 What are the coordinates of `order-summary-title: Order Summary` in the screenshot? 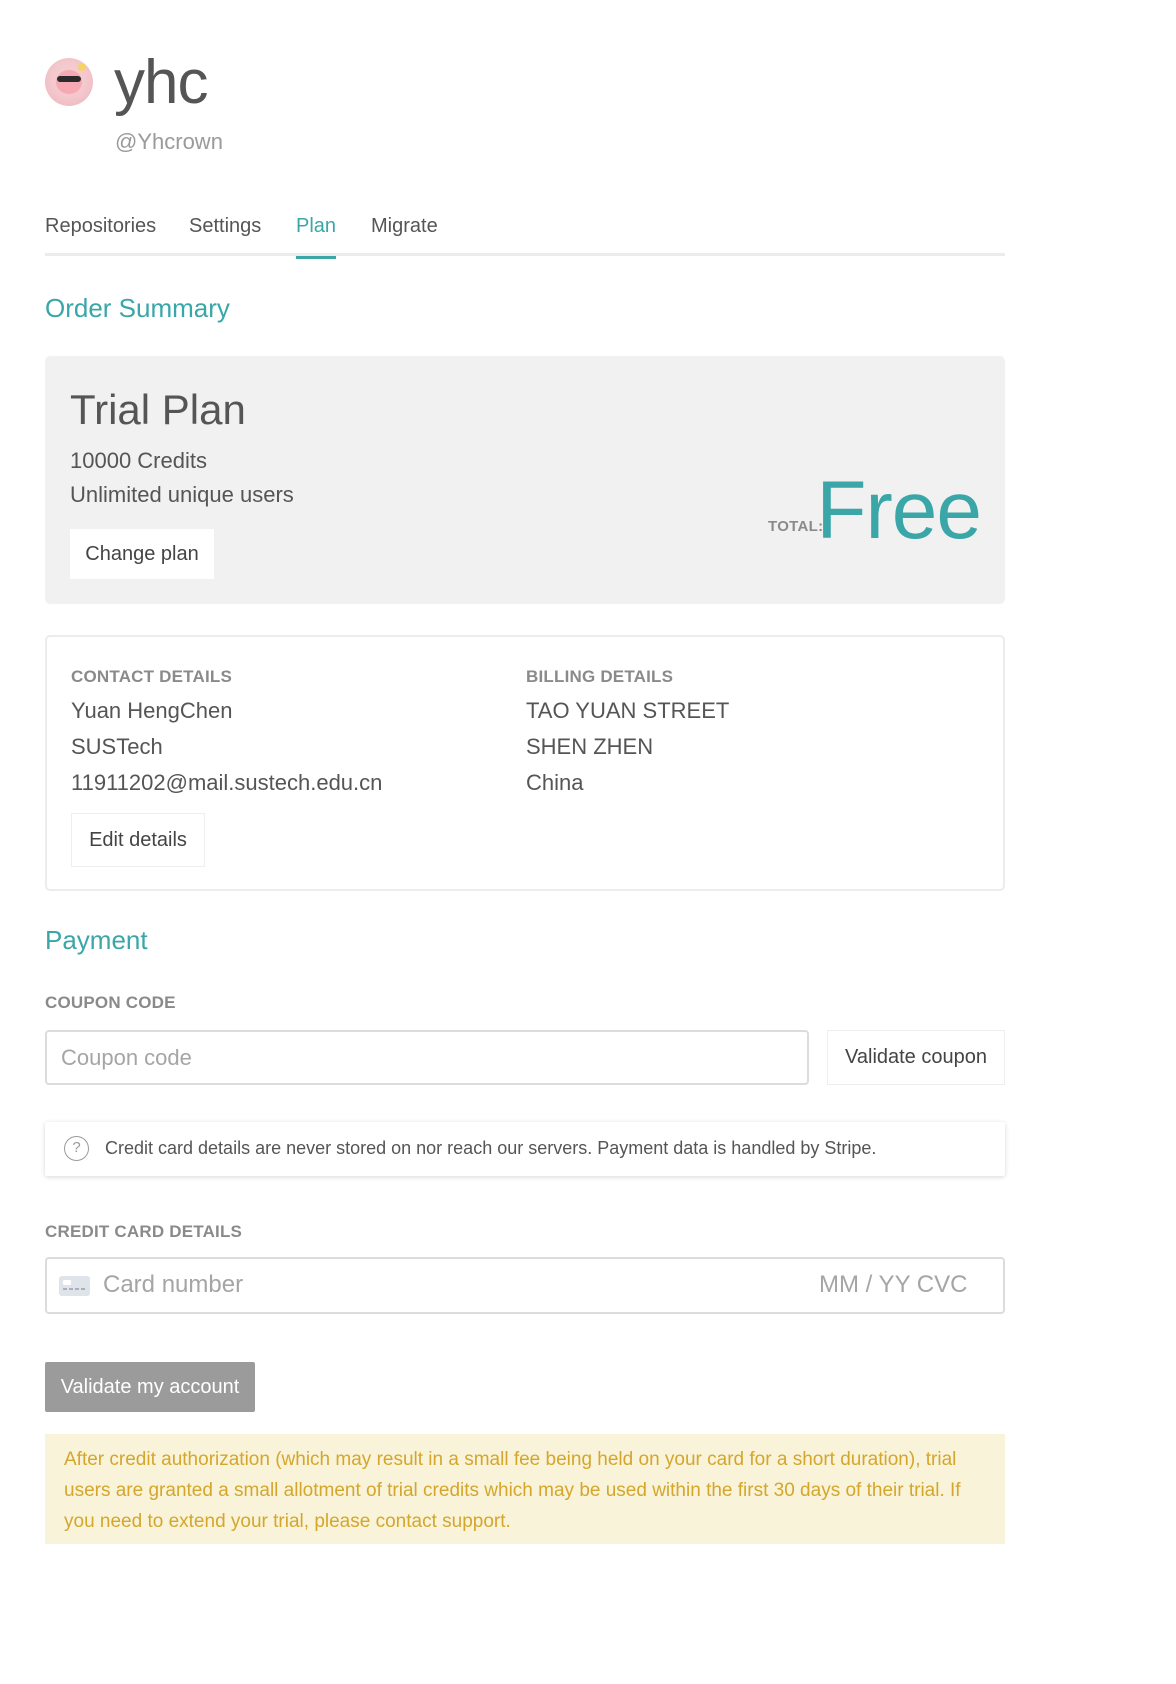 It's located at (137, 308).